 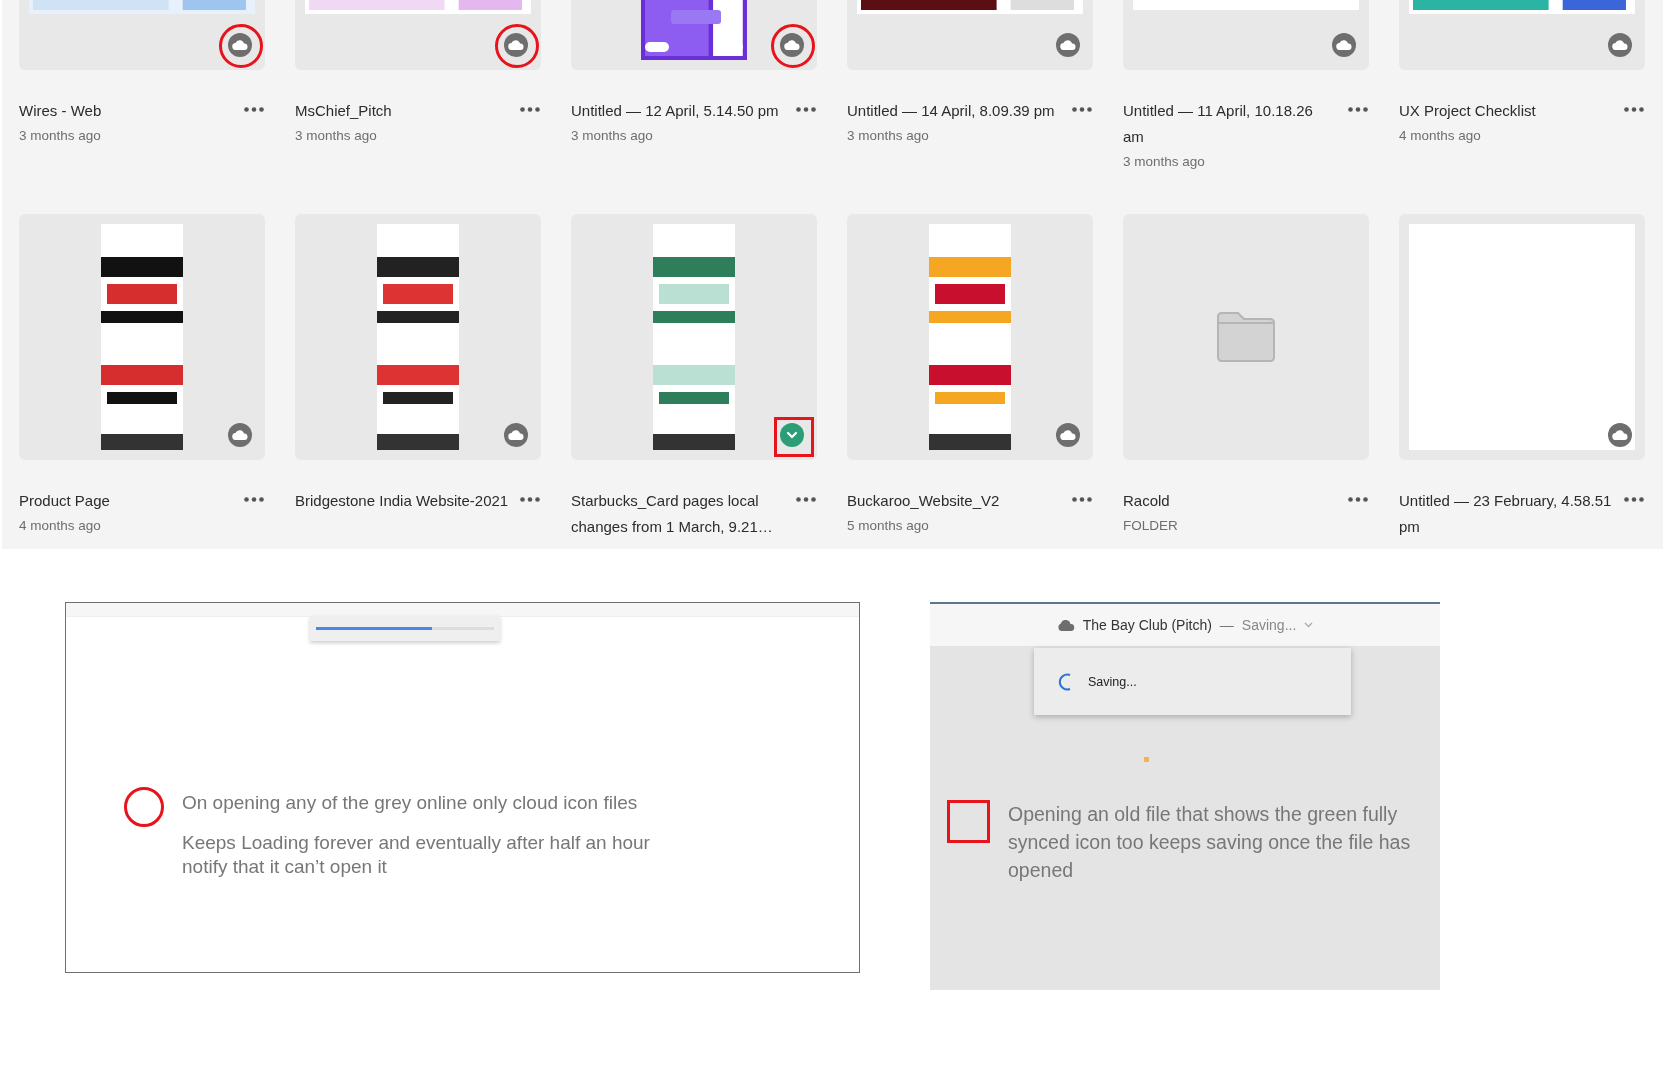 I want to click on folder-icon, so click(x=1246, y=337).